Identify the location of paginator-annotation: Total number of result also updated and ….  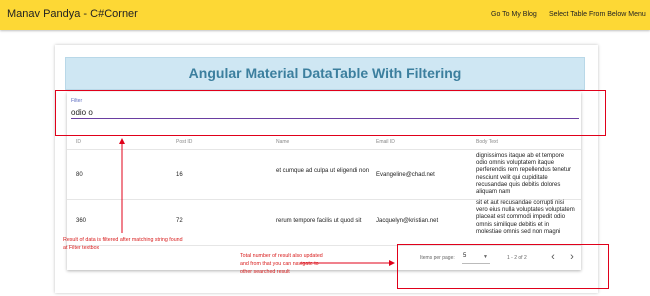
(281, 264).